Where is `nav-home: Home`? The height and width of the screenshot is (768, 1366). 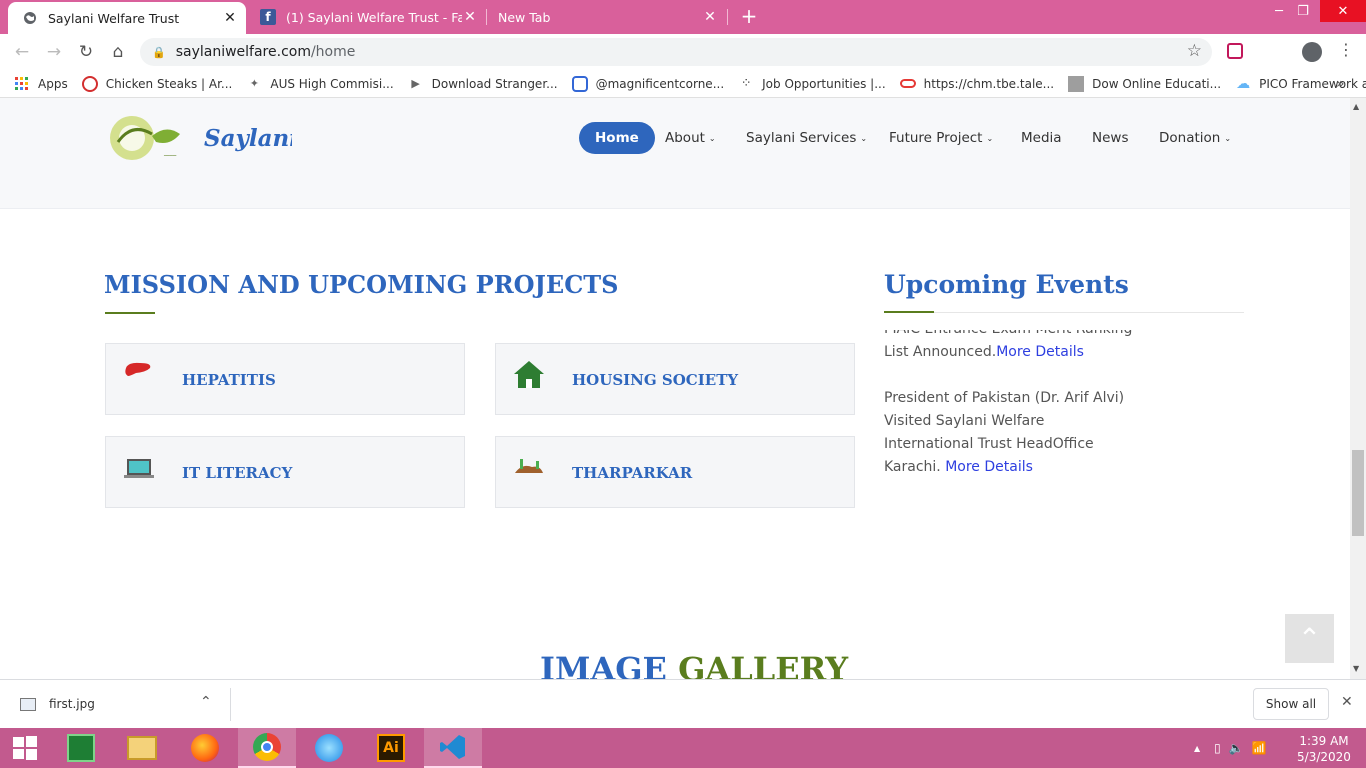
nav-home: Home is located at coordinates (617, 138).